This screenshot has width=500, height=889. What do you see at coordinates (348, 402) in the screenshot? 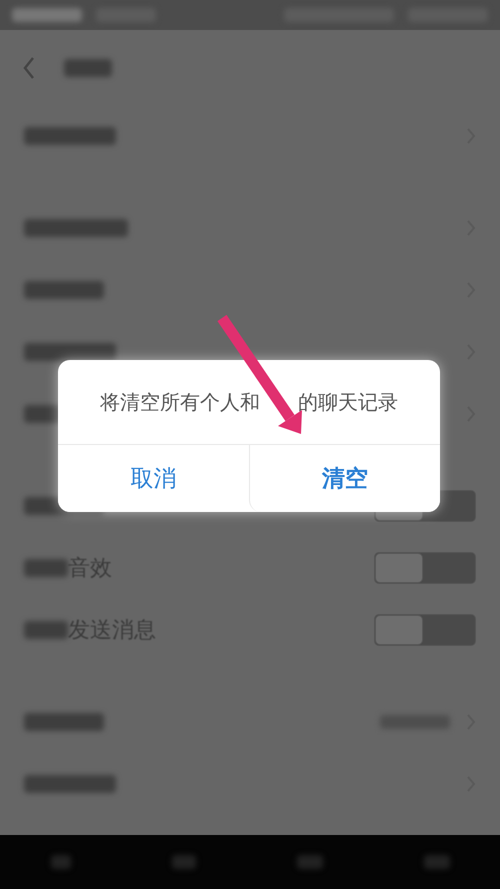
I see `dialog-message: 的聊天记录` at bounding box center [348, 402].